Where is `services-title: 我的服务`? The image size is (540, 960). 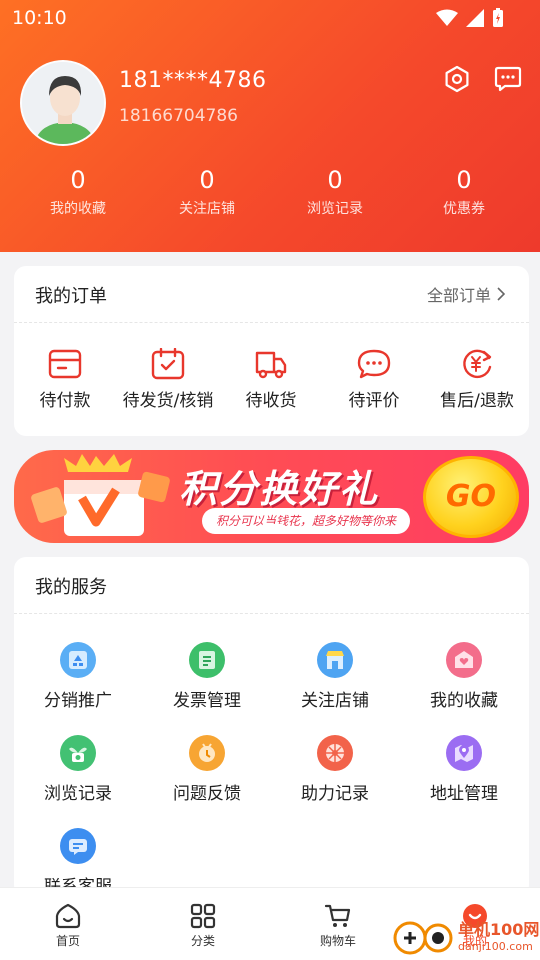
services-title: 我的服务 is located at coordinates (71, 587).